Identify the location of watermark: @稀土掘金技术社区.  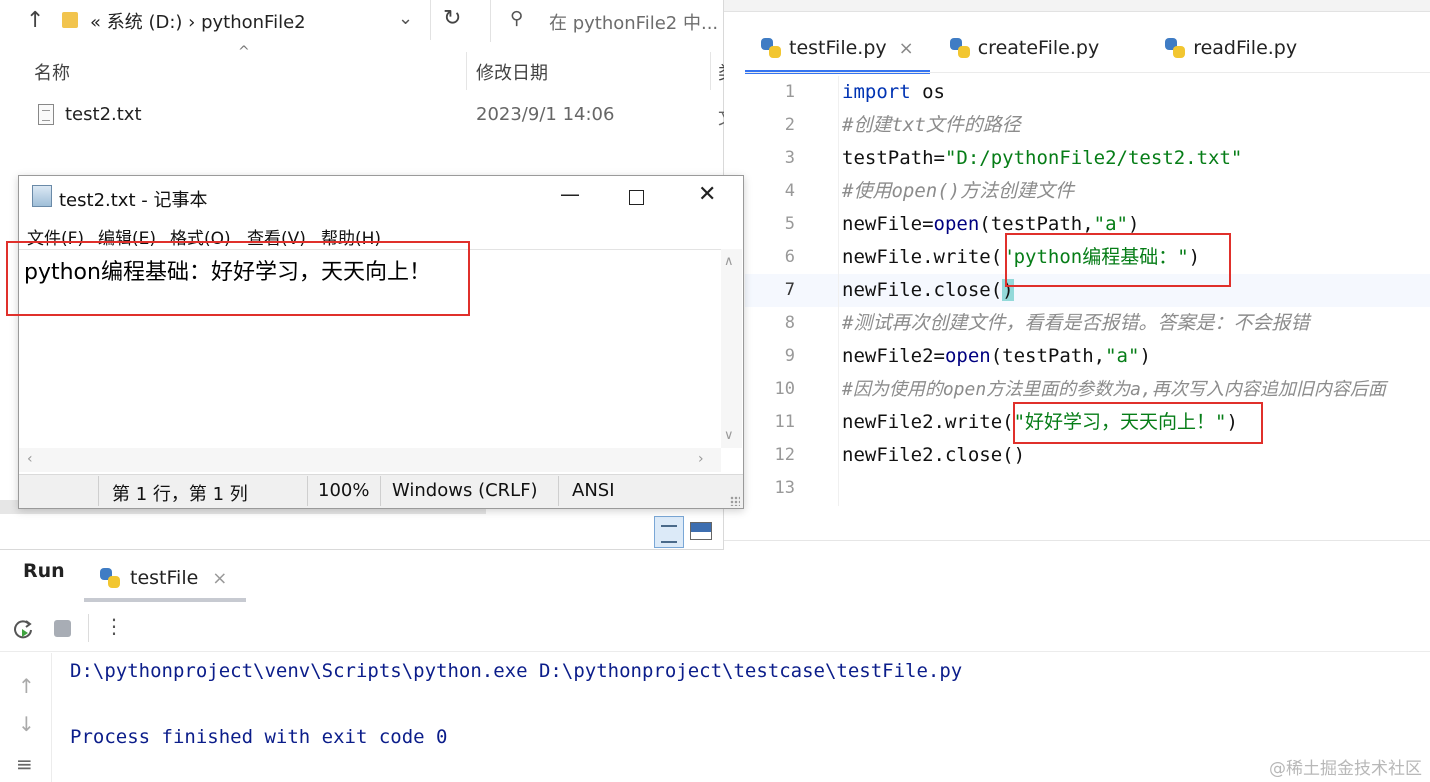
(1345, 769).